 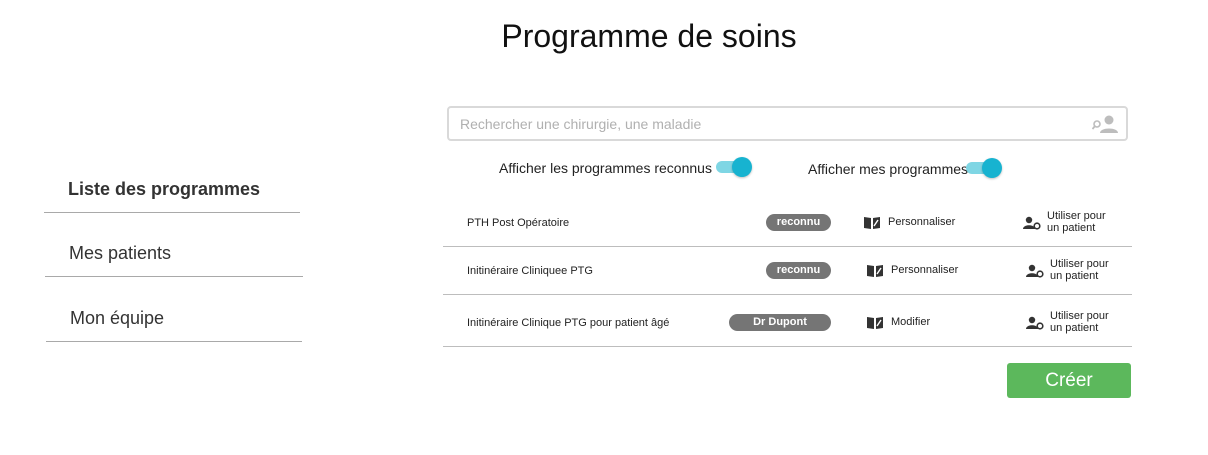 I want to click on edit-label: Modifier, so click(x=911, y=322).